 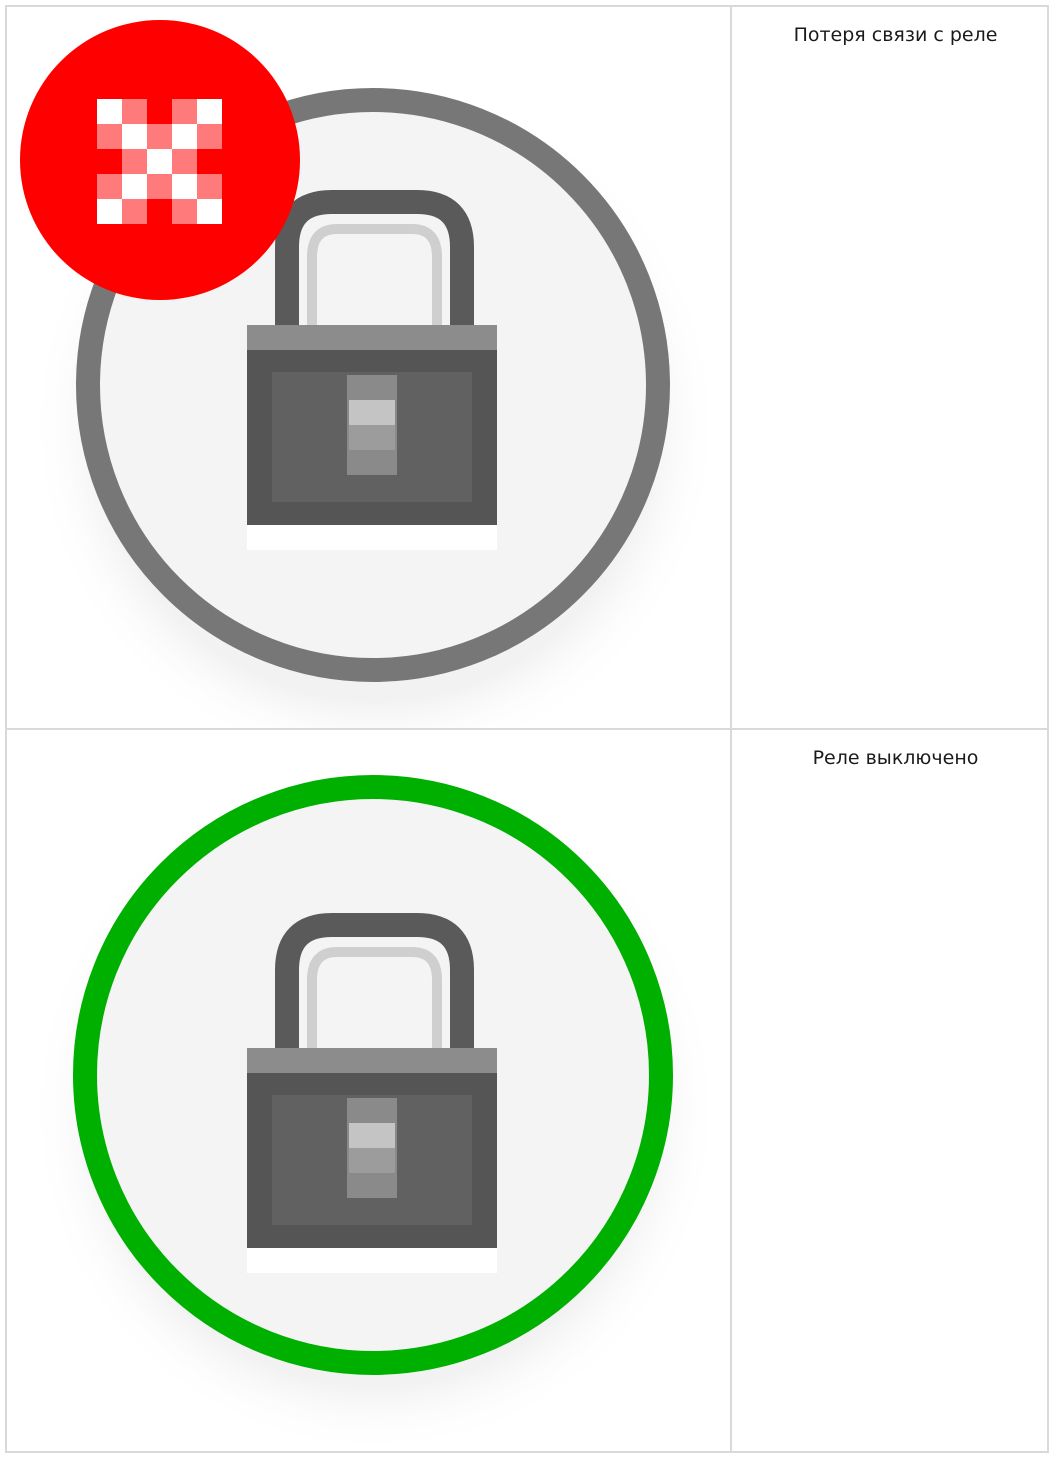 I want to click on status-label: Реле выключено, so click(x=895, y=758).